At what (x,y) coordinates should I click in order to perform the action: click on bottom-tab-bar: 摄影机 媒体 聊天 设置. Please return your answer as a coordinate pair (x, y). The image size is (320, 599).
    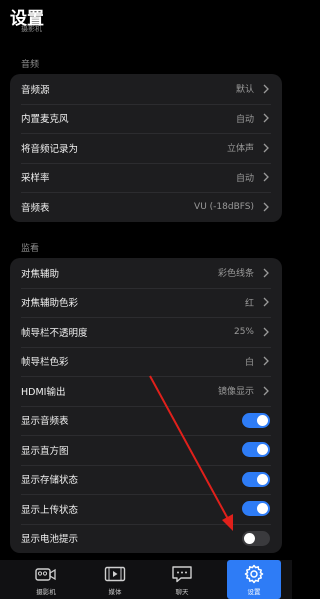
    Looking at the image, I should click on (146, 579).